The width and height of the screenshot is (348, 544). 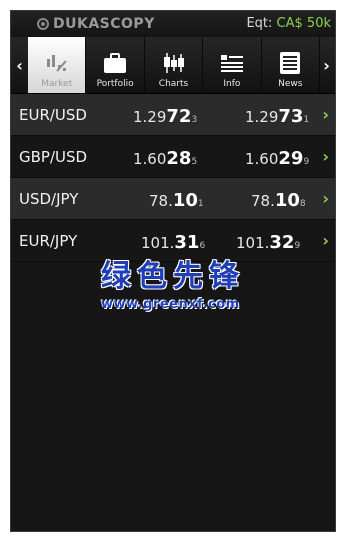 I want to click on bid-prefix: 1.60, so click(x=150, y=159).